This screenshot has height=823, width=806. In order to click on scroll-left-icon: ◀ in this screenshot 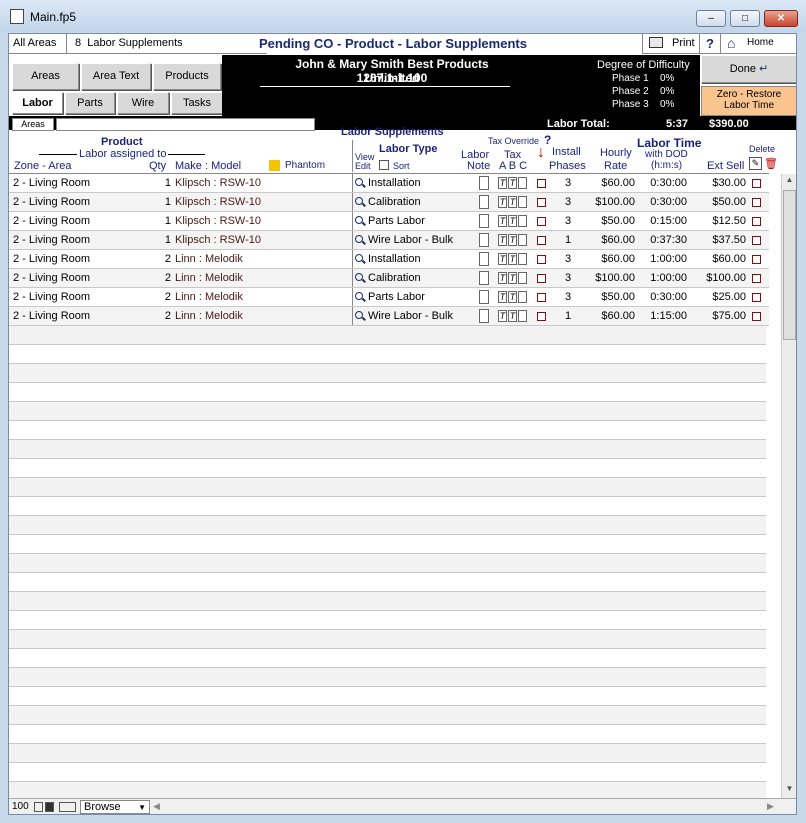, I will do `click(156, 806)`.